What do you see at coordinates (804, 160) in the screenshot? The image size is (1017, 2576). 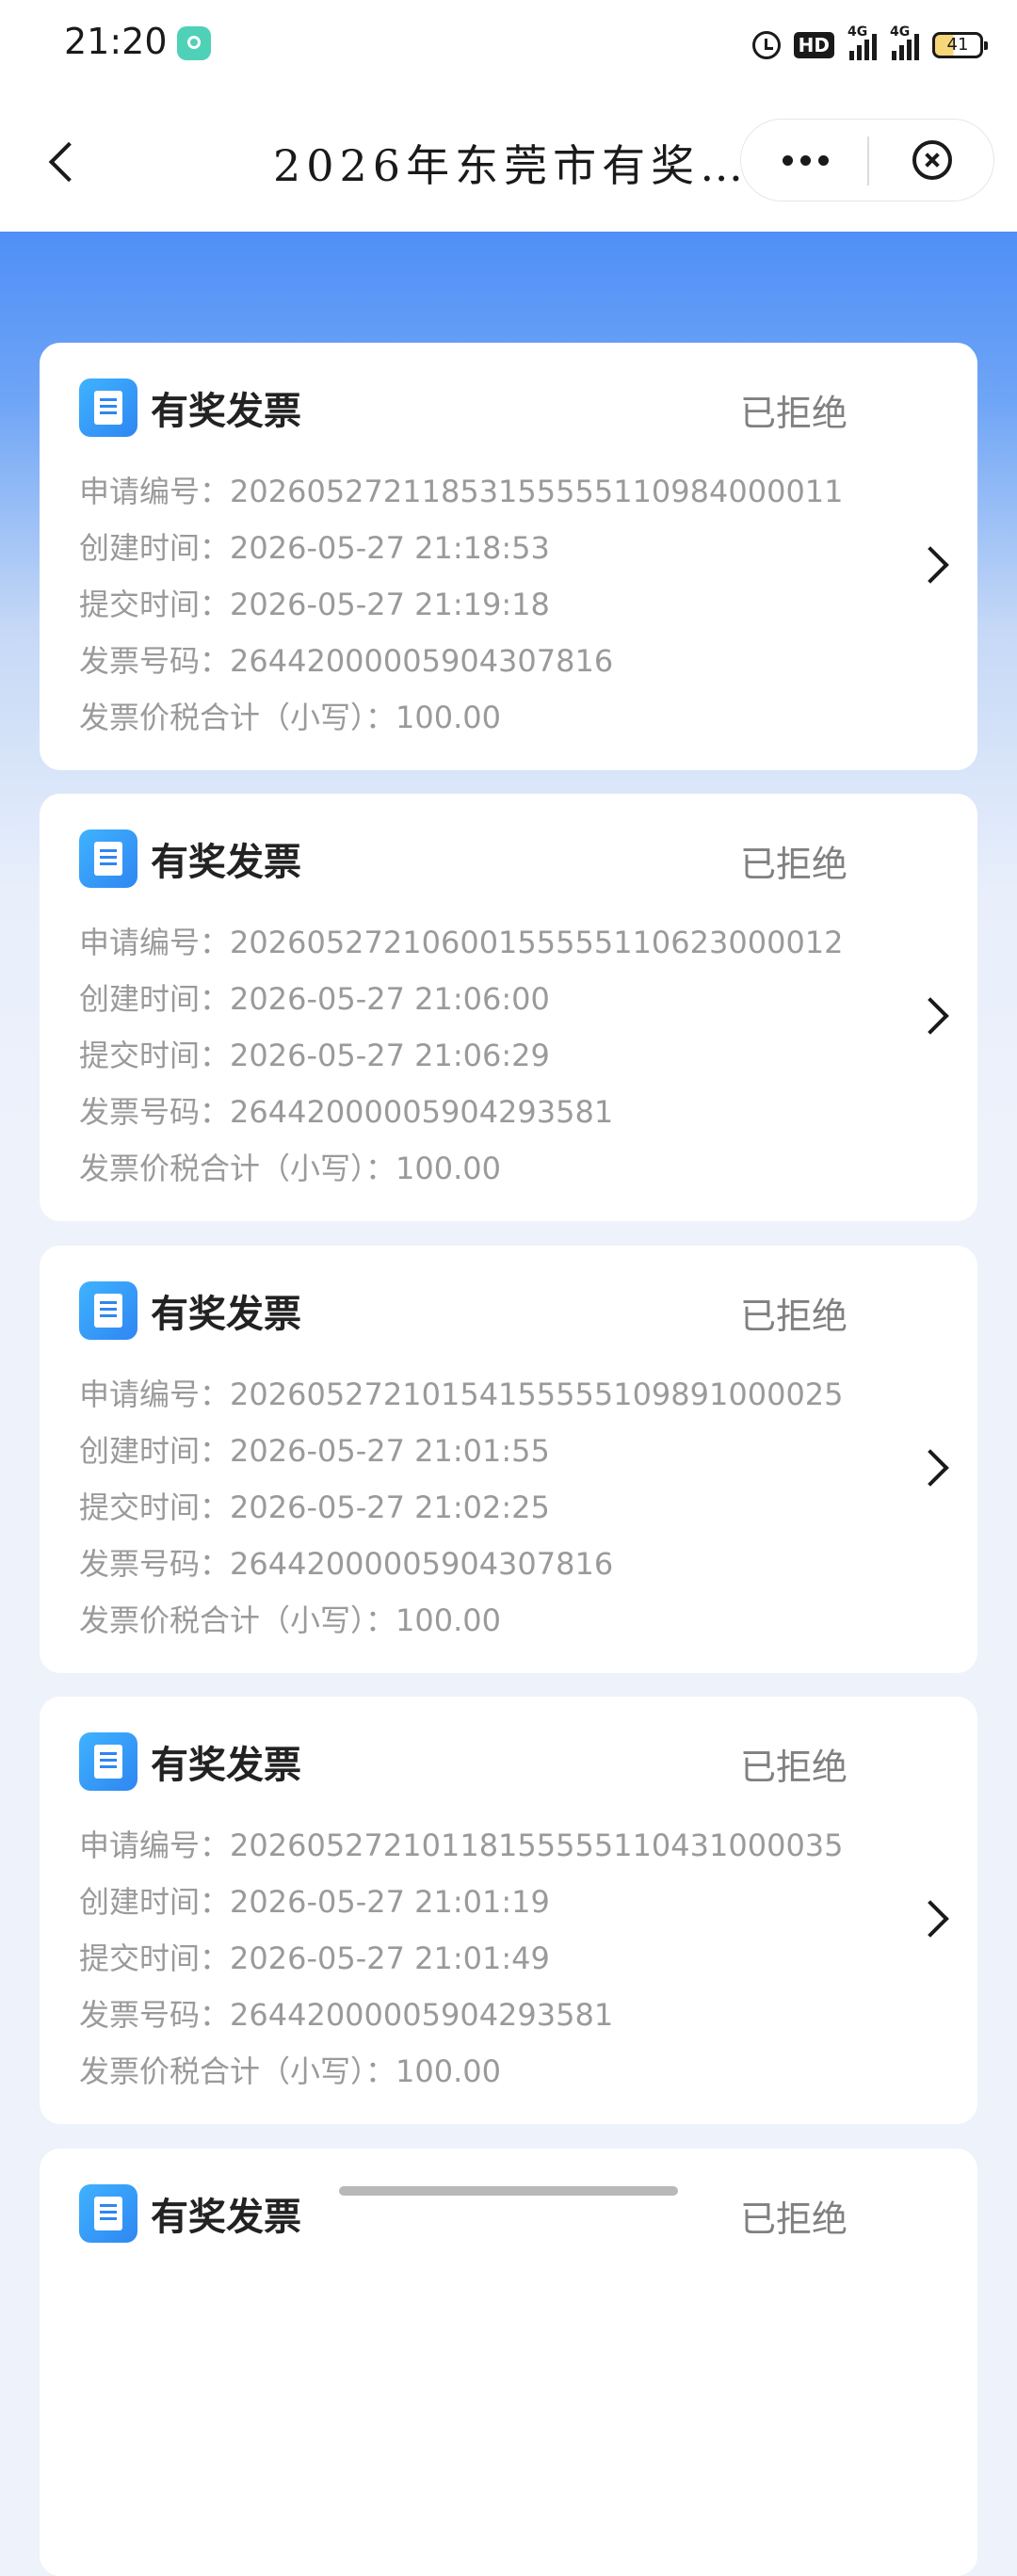 I see `more-button` at bounding box center [804, 160].